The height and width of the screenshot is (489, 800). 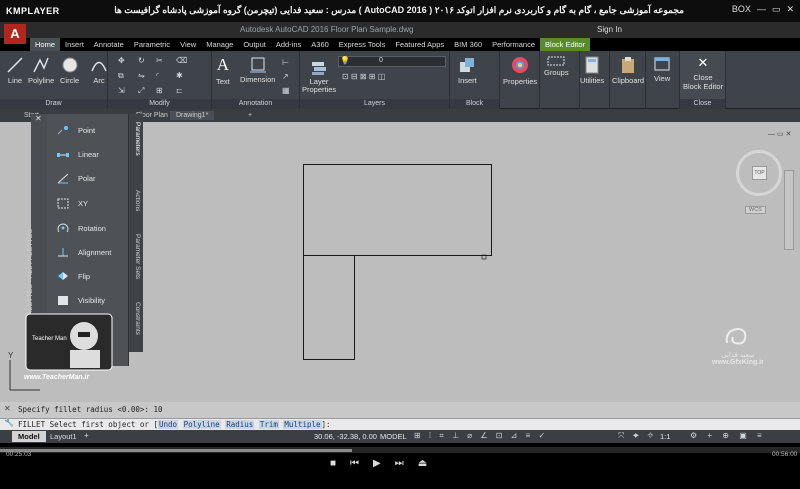 What do you see at coordinates (333, 463) in the screenshot?
I see `stop-icon: ■` at bounding box center [333, 463].